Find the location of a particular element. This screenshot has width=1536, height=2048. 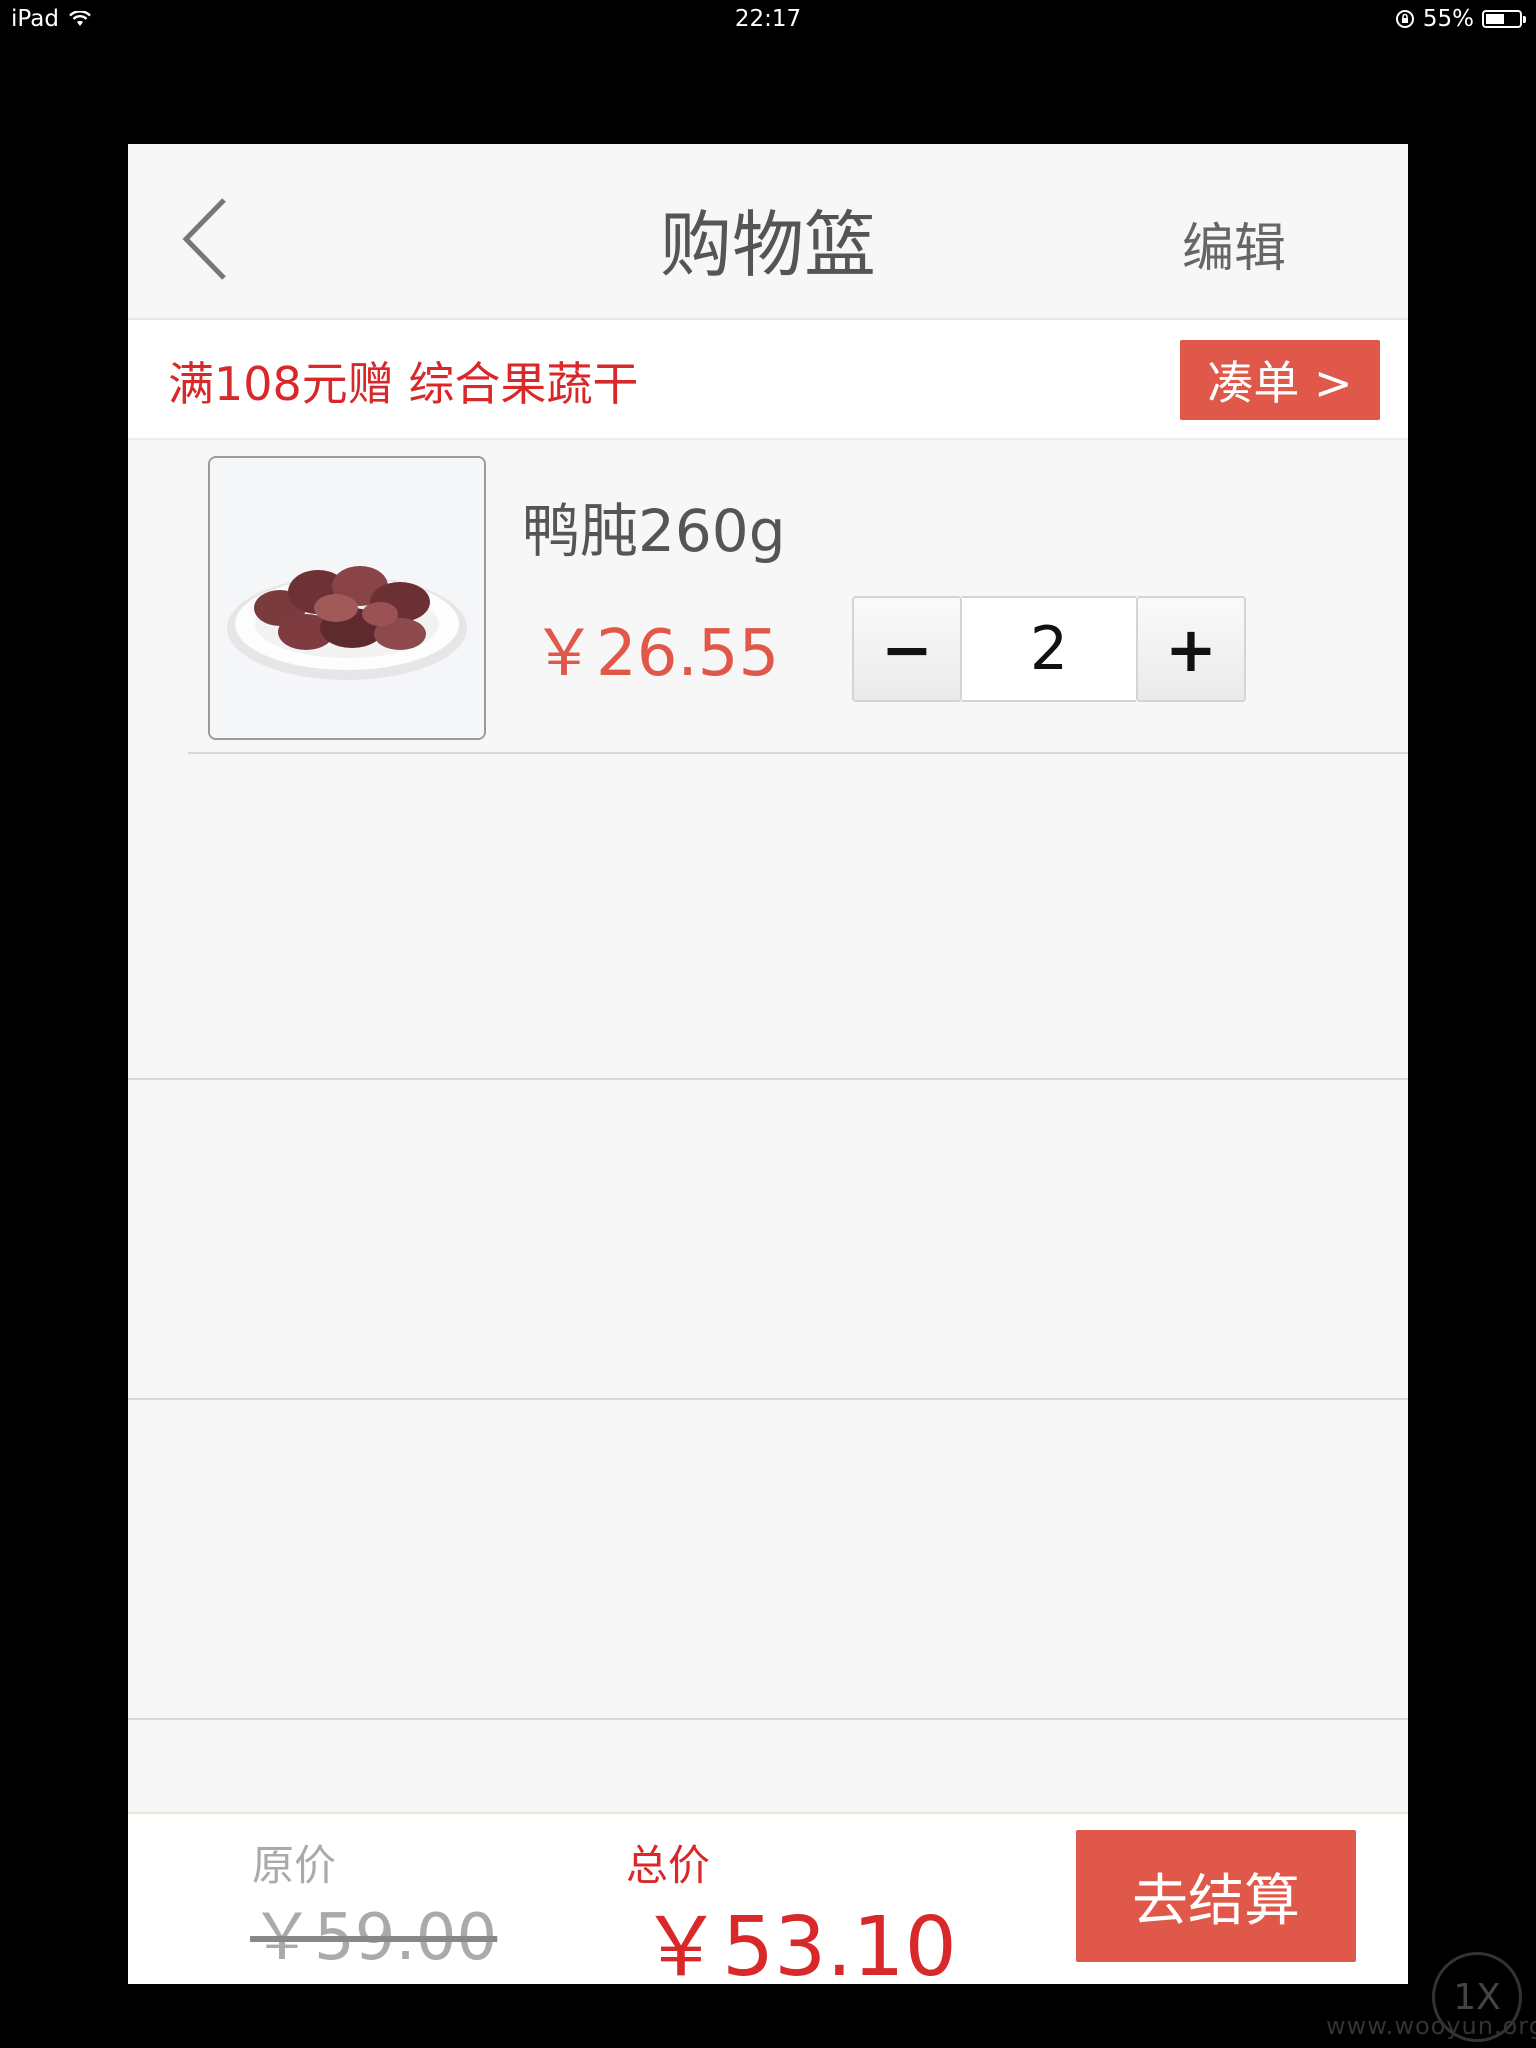

product-price: ￥26.55 is located at coordinates (656, 654).